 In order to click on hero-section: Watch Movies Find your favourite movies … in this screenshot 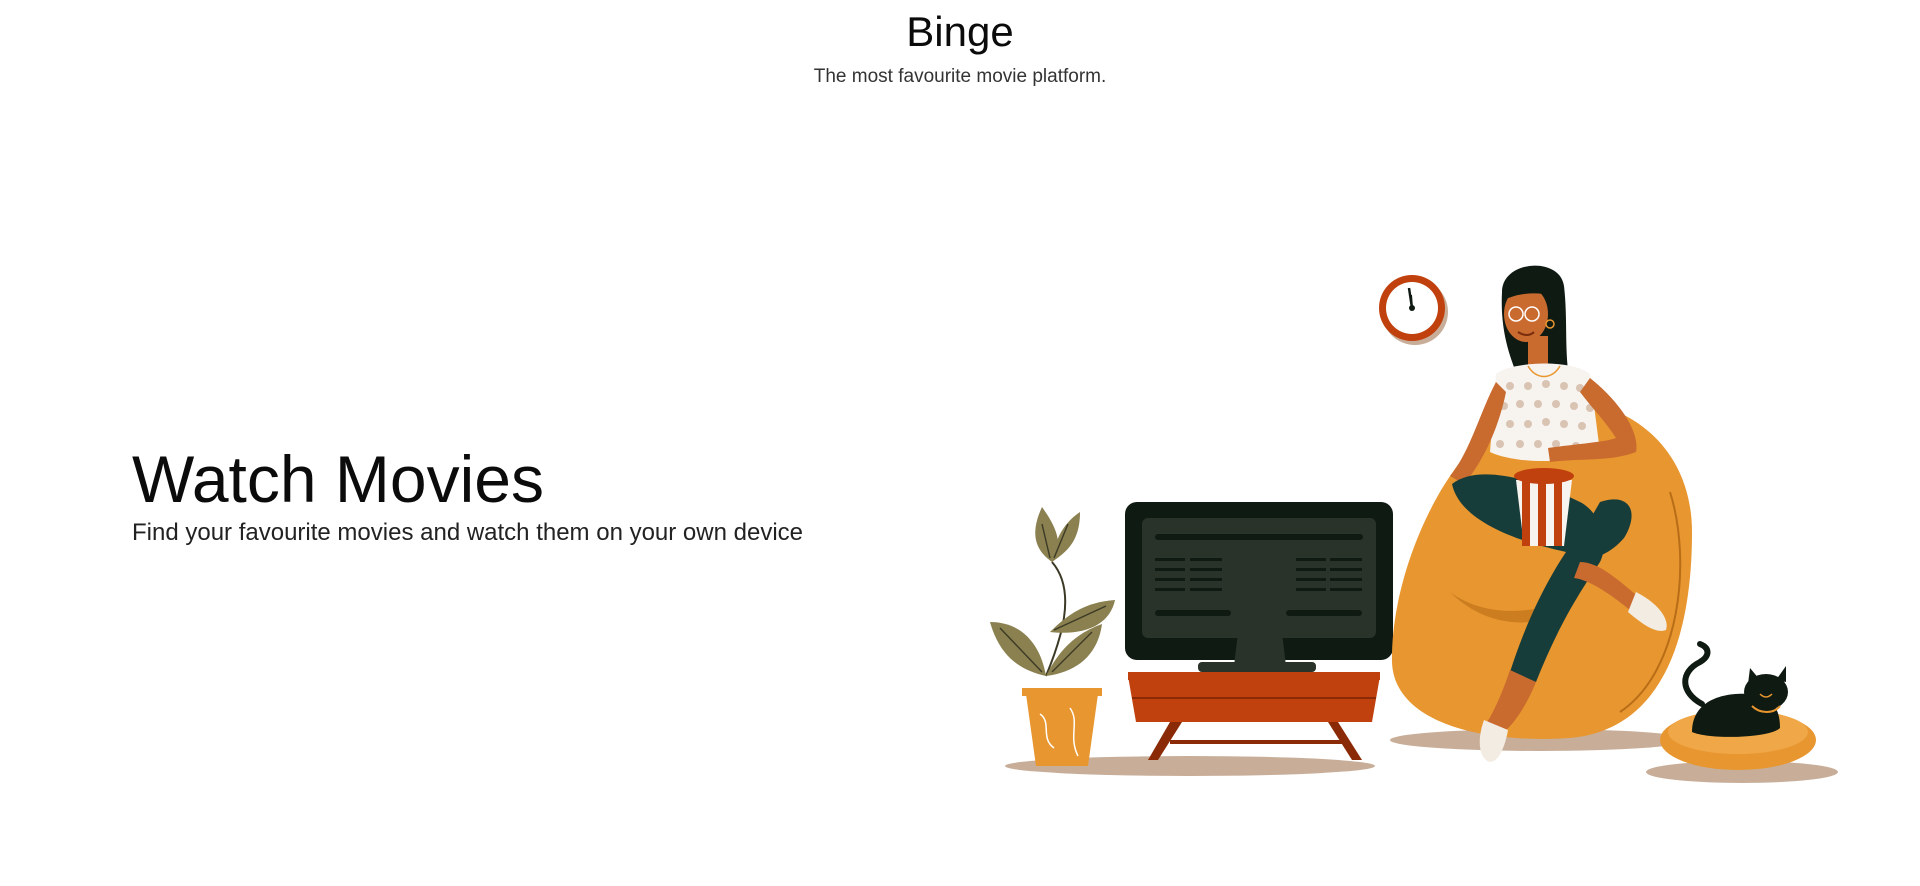, I will do `click(467, 494)`.